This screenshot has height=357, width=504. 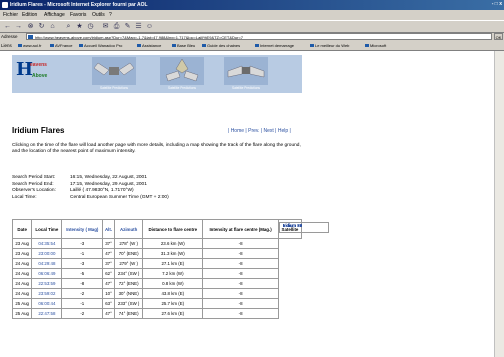 What do you see at coordinates (259, 131) in the screenshot?
I see `nav-links: | Home | Prev. | Next | Help |` at bounding box center [259, 131].